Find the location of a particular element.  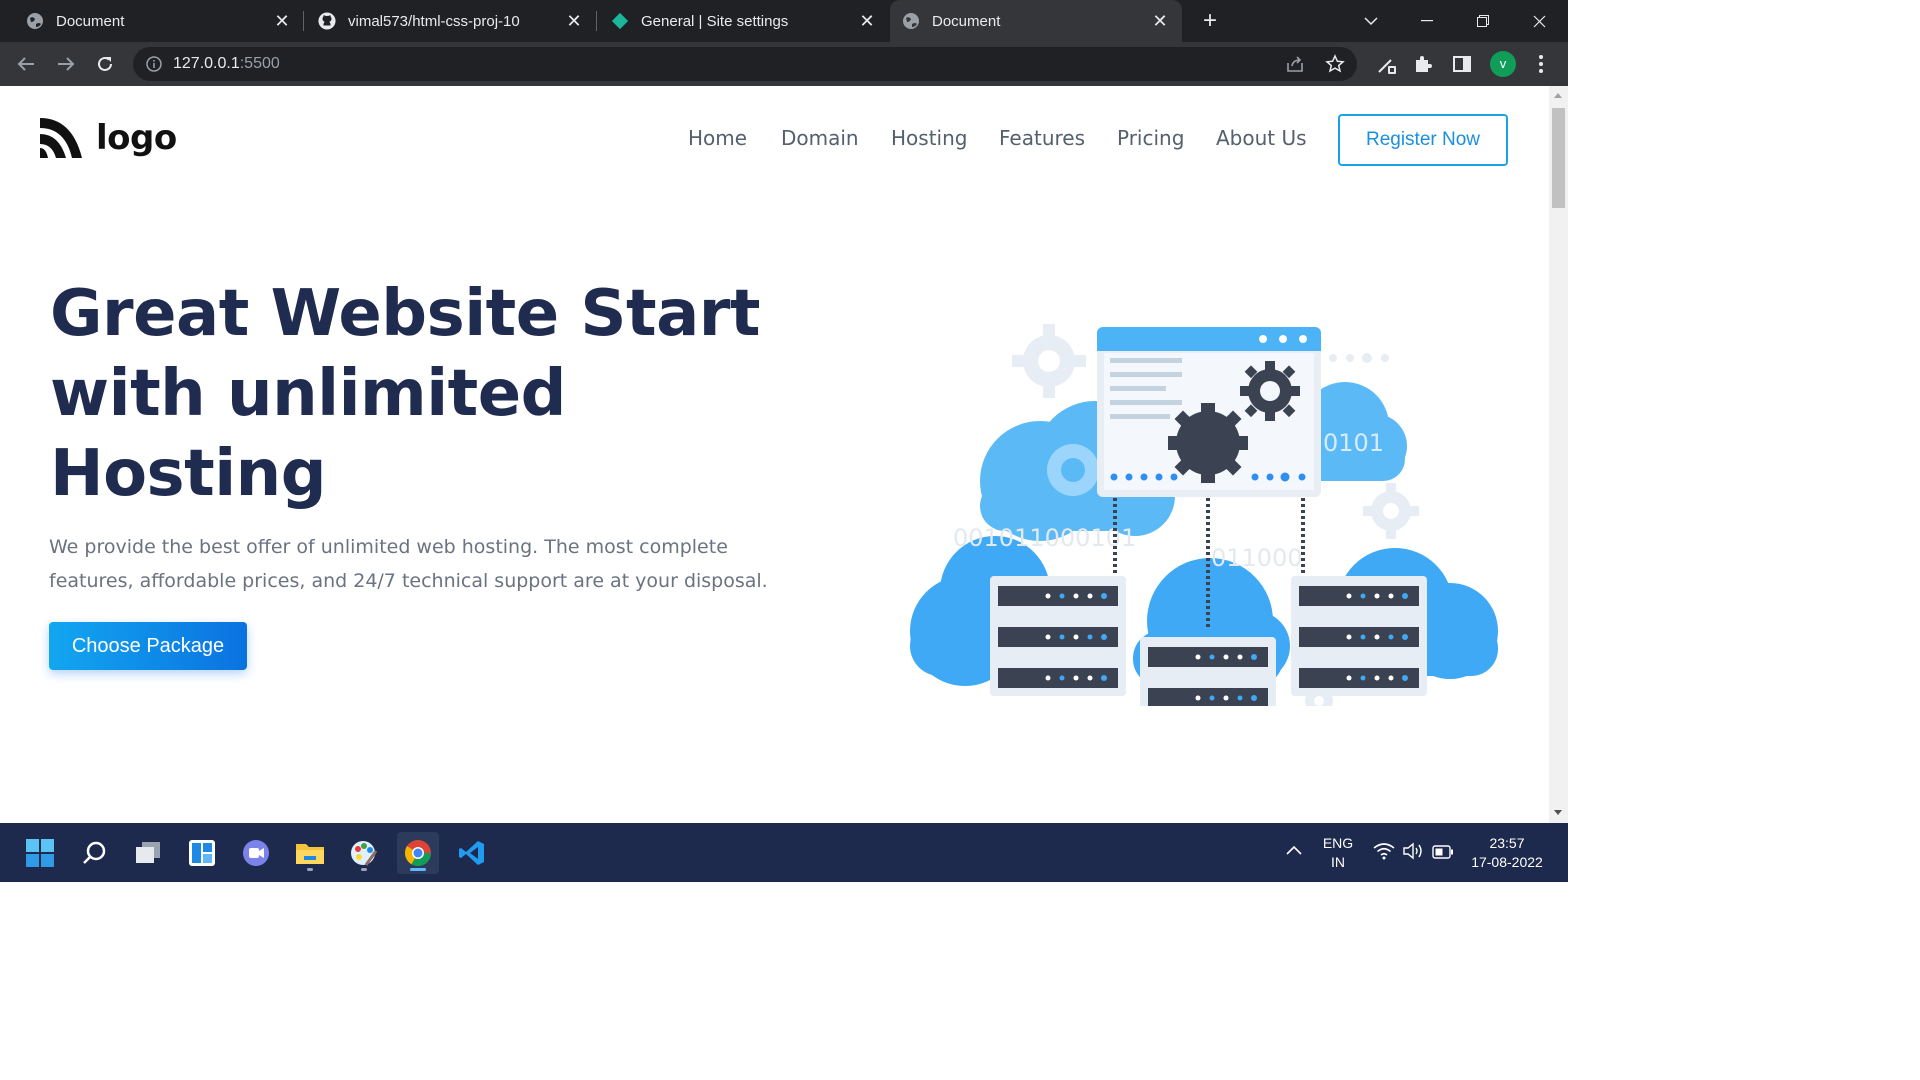

browser-tab-2: vimal573/html-css-proj-10 ✕ is located at coordinates (451, 21).